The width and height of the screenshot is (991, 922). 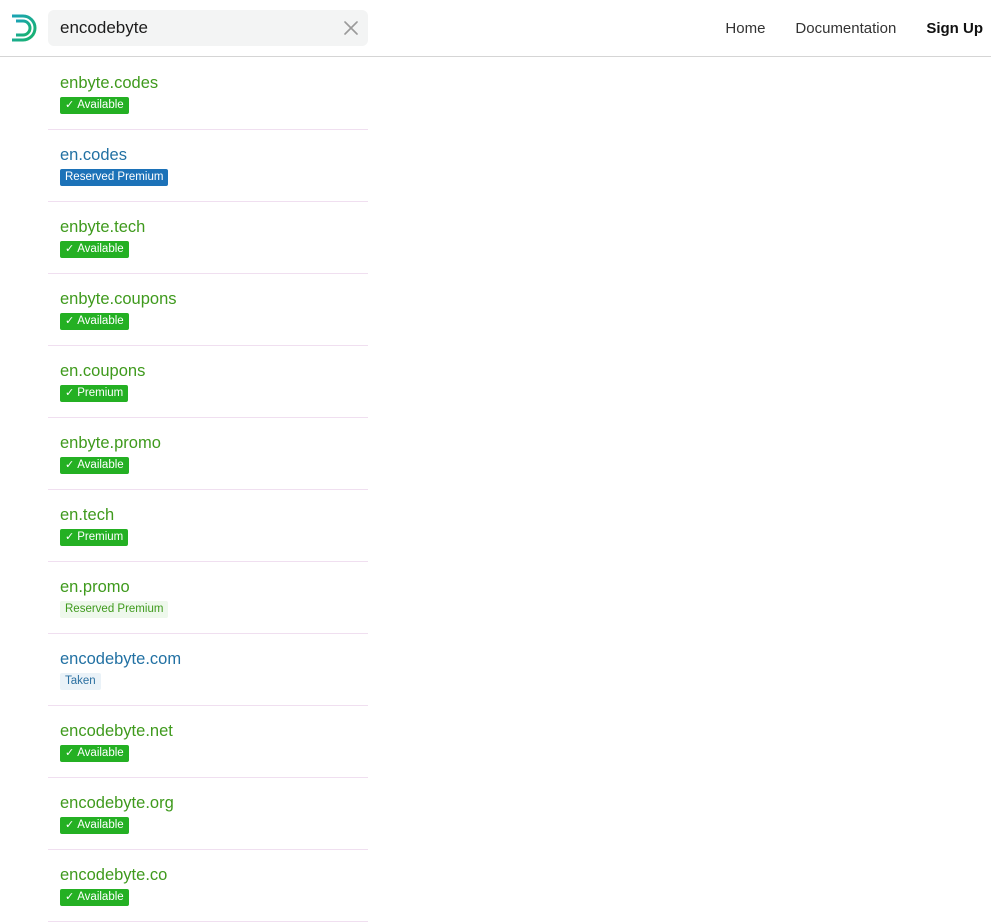 I want to click on logo-d-icon, so click(x=24, y=28).